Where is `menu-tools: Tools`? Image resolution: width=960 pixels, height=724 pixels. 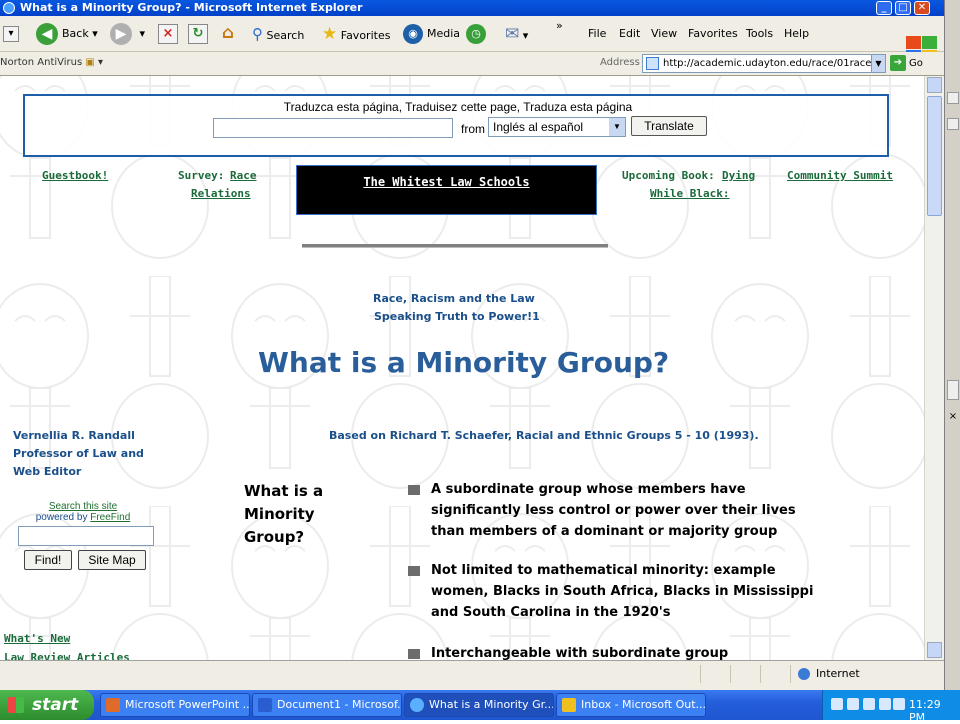 menu-tools: Tools is located at coordinates (759, 33).